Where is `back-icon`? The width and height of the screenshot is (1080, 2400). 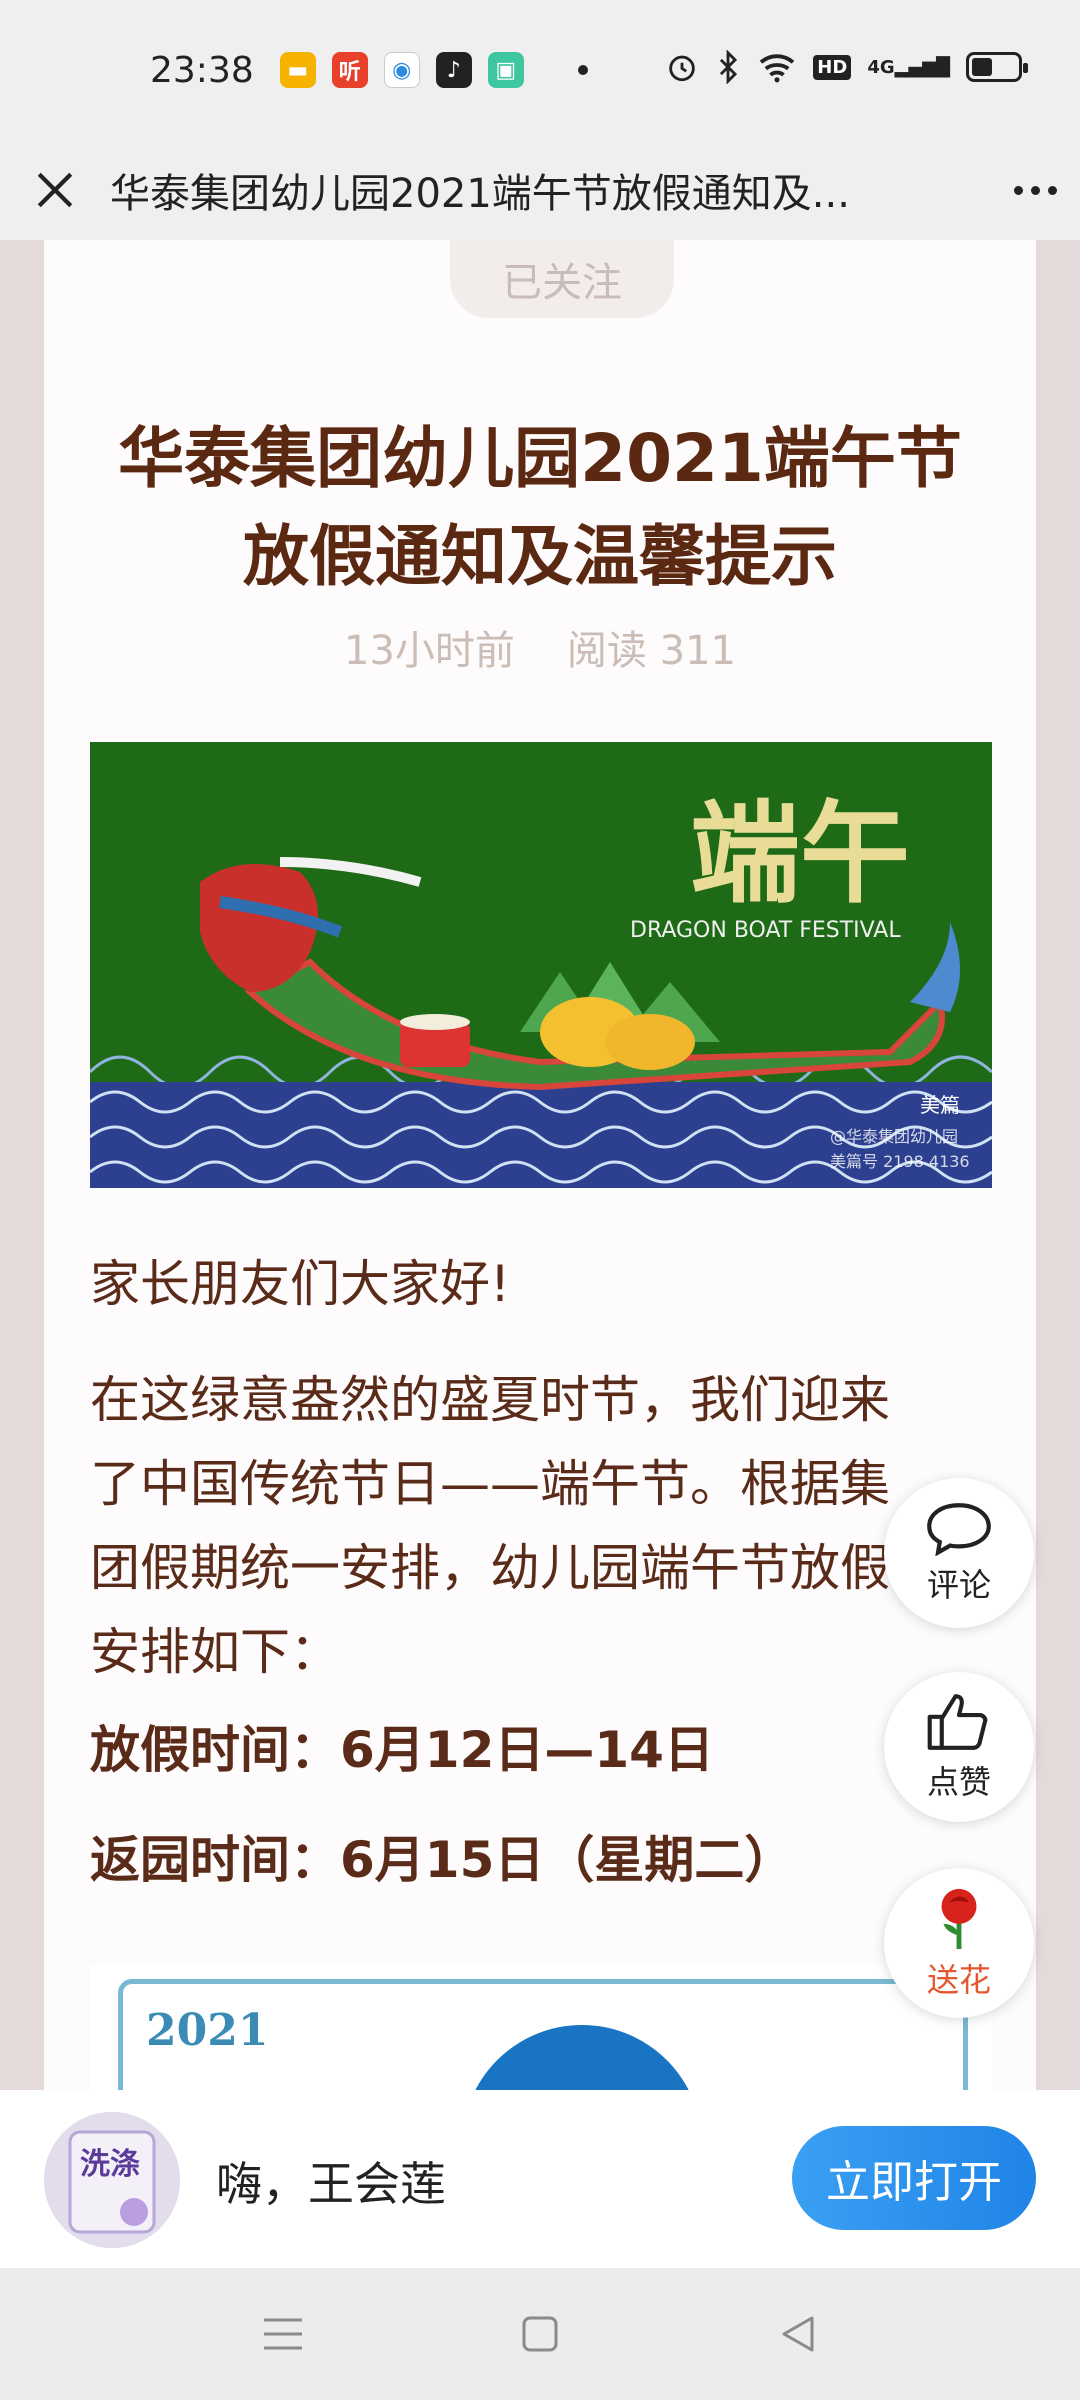 back-icon is located at coordinates (798, 2334).